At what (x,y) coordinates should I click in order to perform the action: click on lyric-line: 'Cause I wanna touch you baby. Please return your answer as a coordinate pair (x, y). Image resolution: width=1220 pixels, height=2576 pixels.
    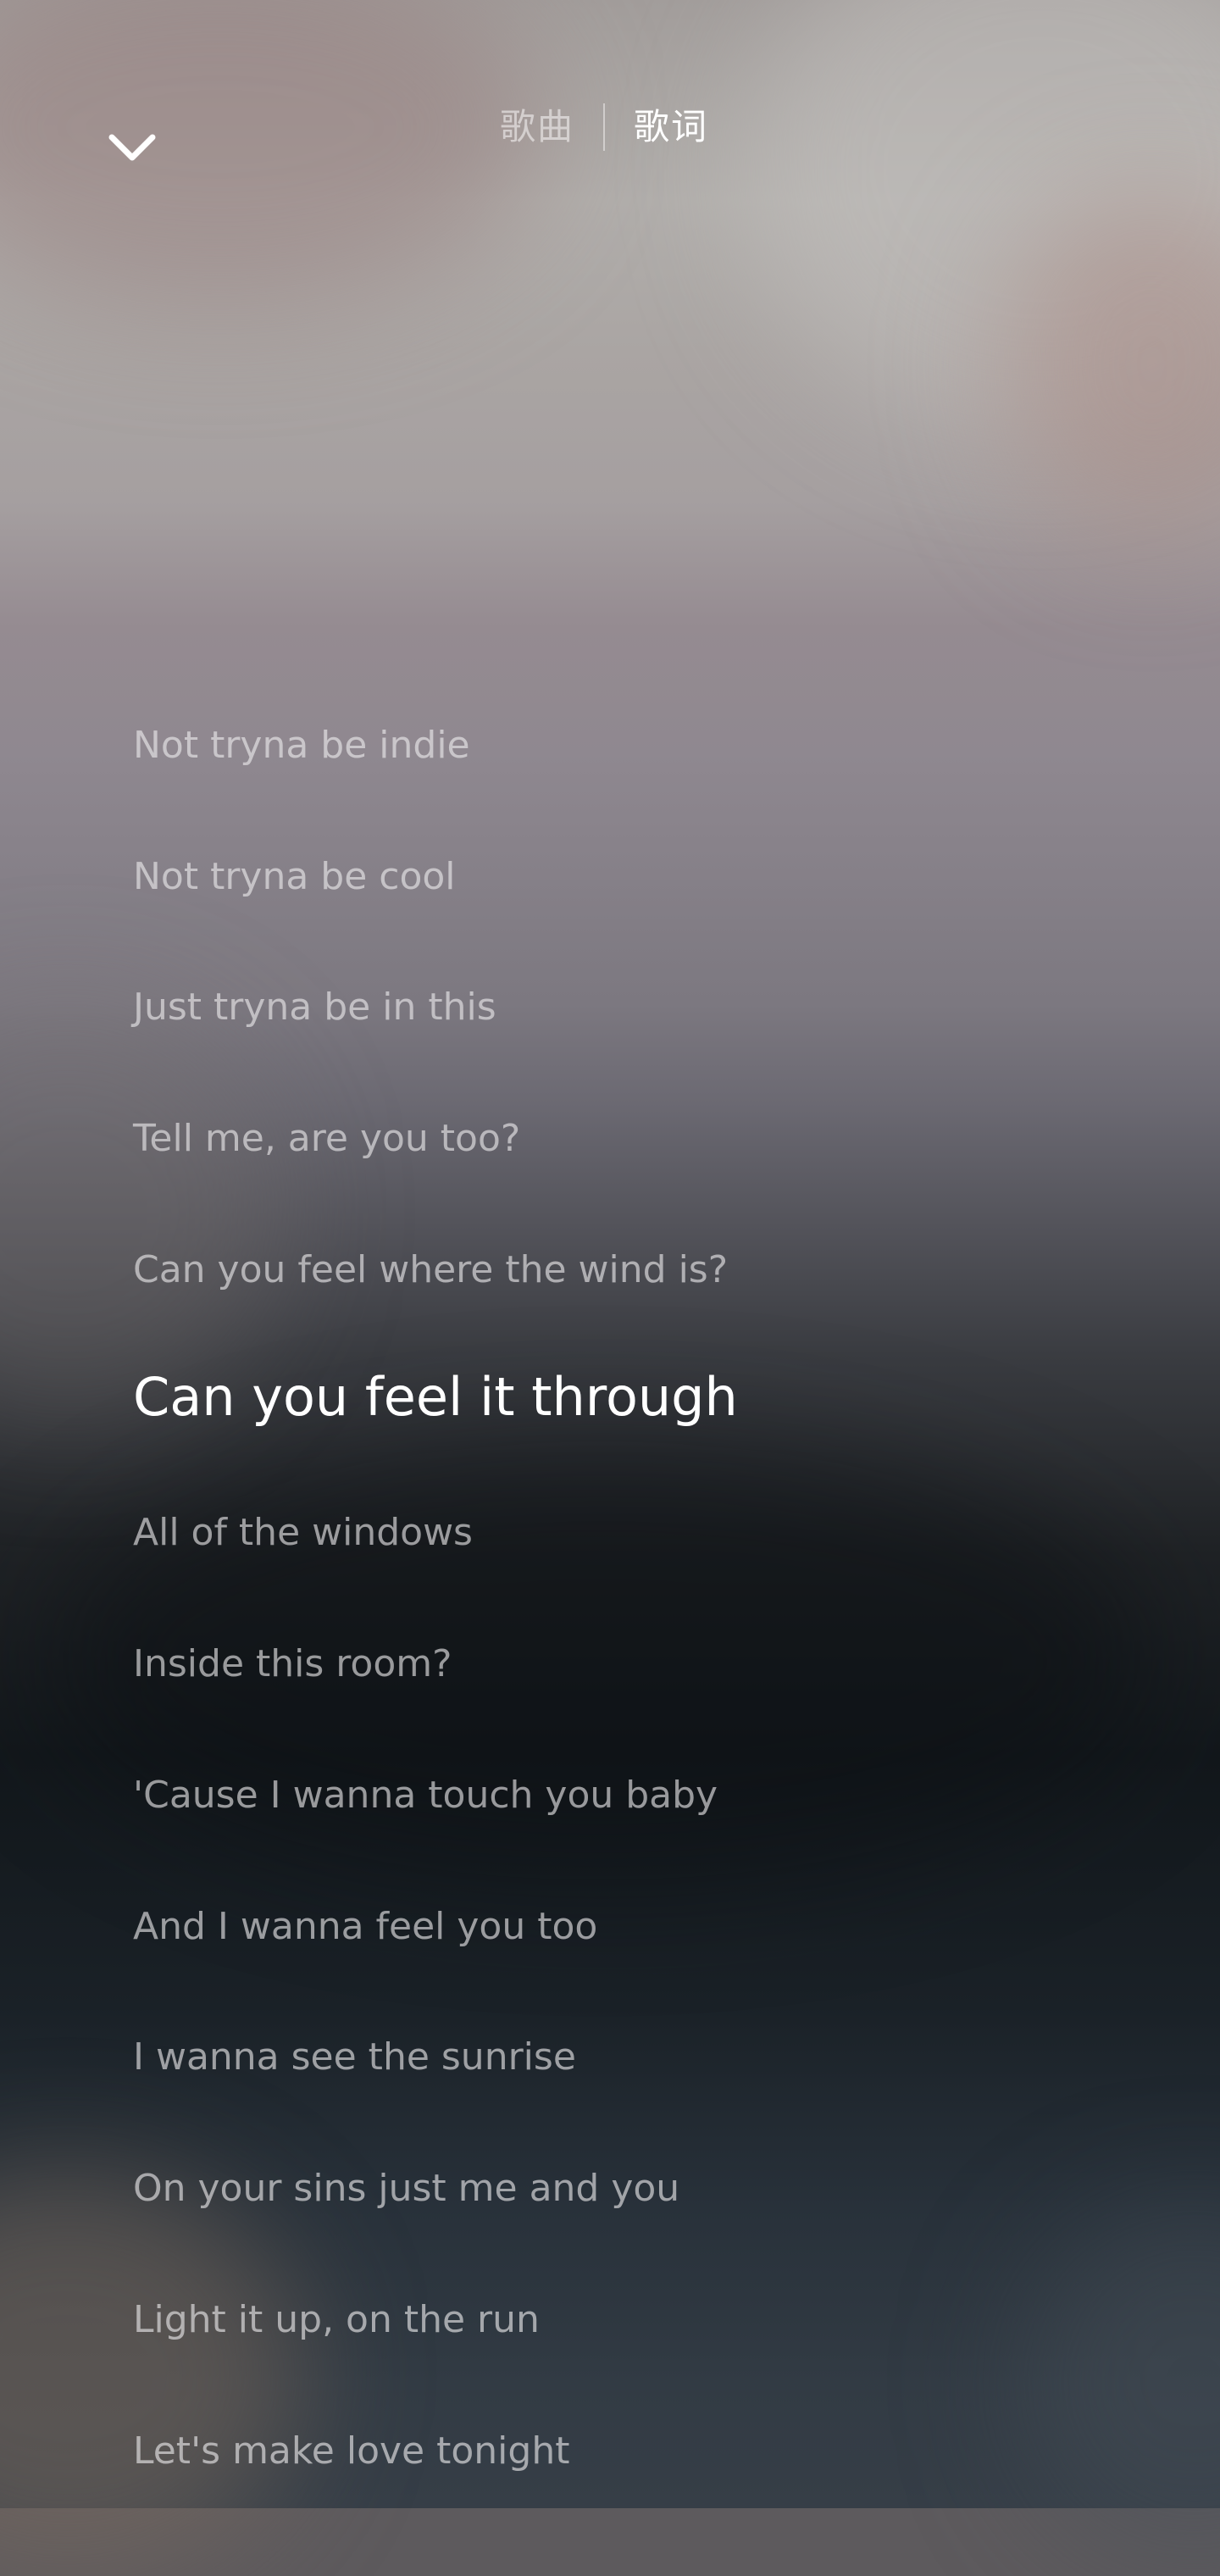
    Looking at the image, I should click on (425, 1795).